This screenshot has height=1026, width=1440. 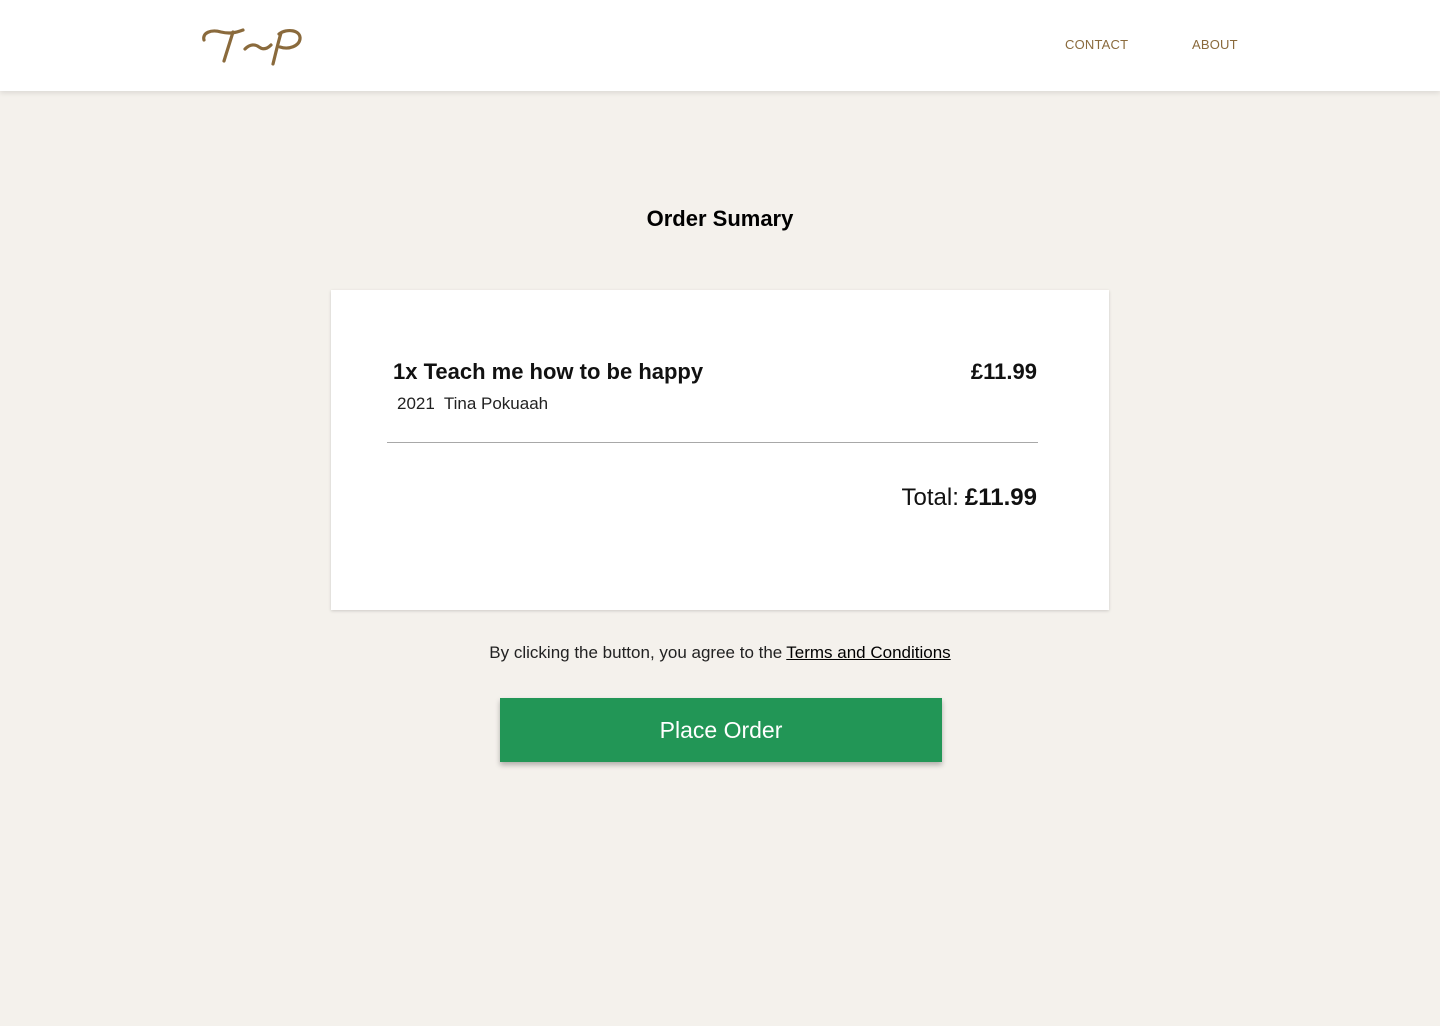 I want to click on order-total-label: Total:, so click(x=930, y=497).